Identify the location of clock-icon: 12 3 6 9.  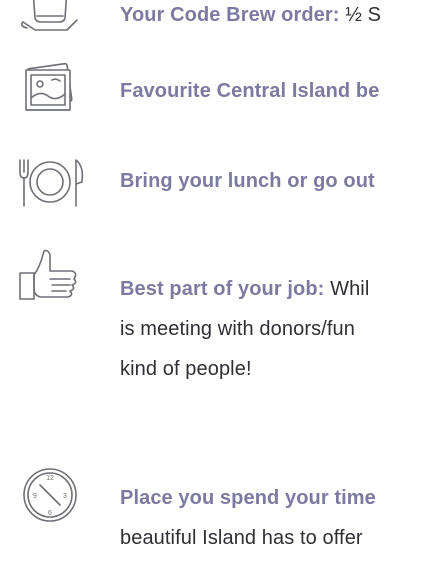
(50, 495).